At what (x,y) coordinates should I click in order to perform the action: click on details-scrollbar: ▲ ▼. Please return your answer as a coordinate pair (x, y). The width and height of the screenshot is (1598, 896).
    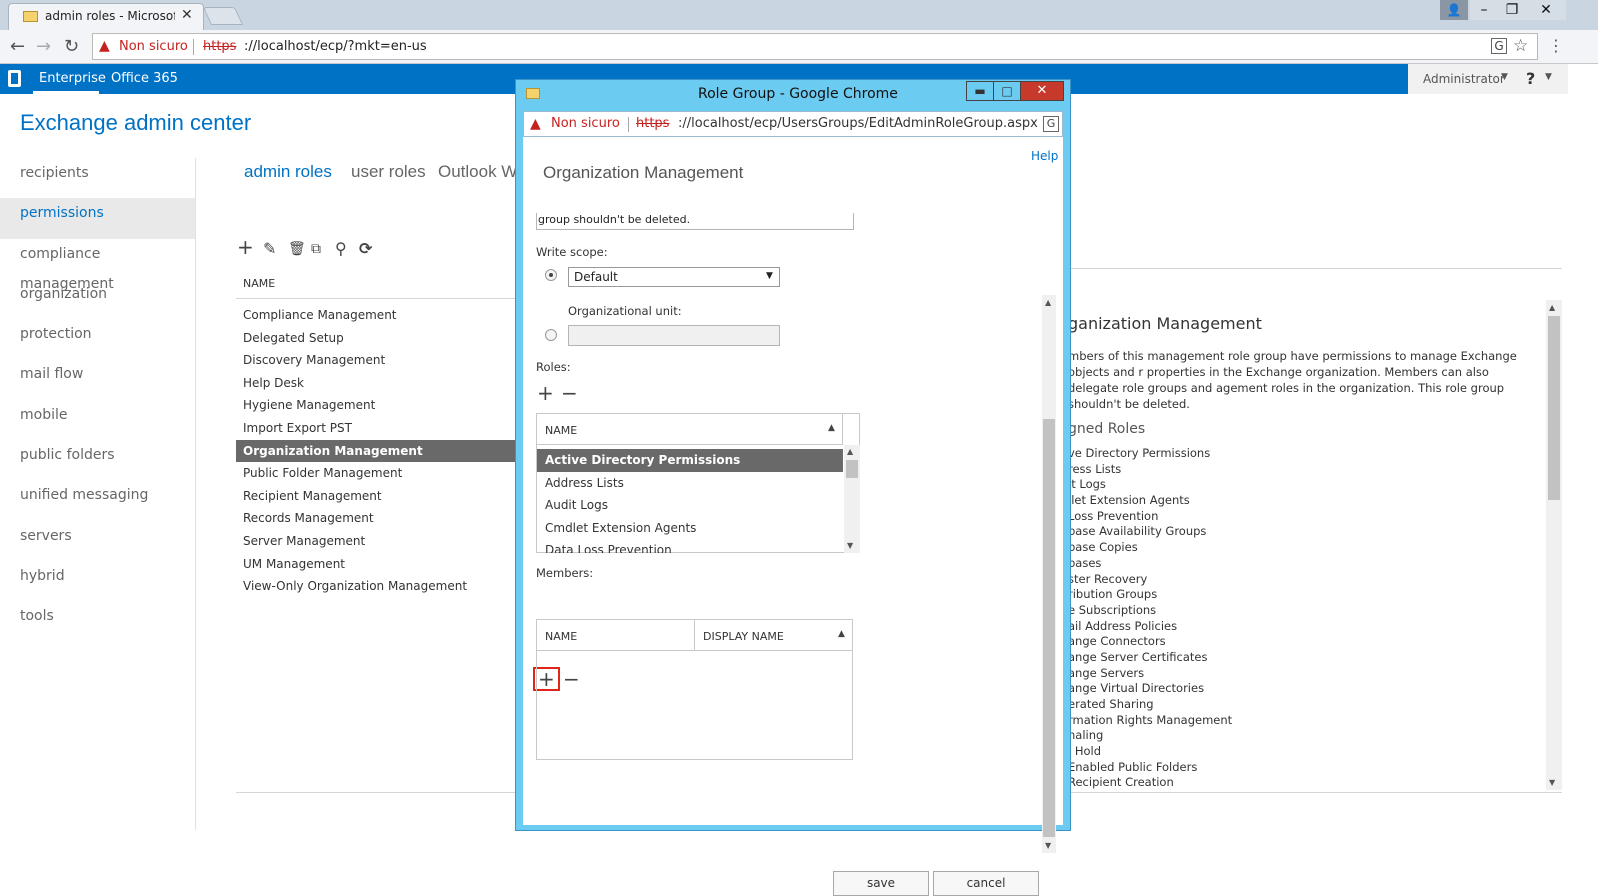
    Looking at the image, I should click on (1554, 545).